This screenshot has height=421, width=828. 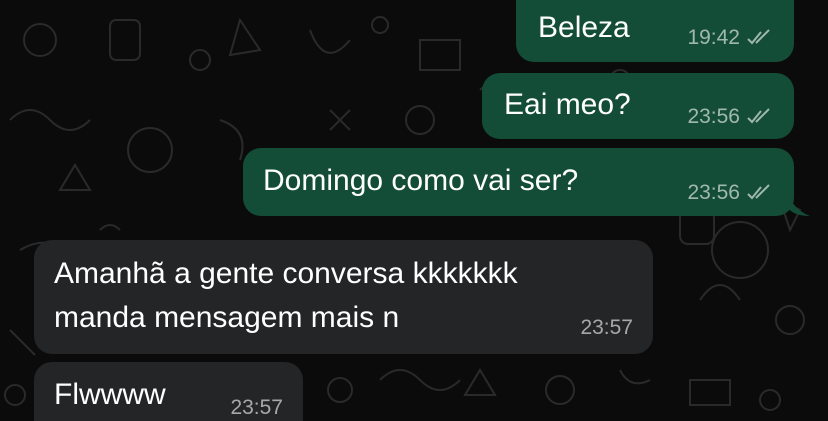 What do you see at coordinates (421, 180) in the screenshot?
I see `message-text: Domingo como vai ser?` at bounding box center [421, 180].